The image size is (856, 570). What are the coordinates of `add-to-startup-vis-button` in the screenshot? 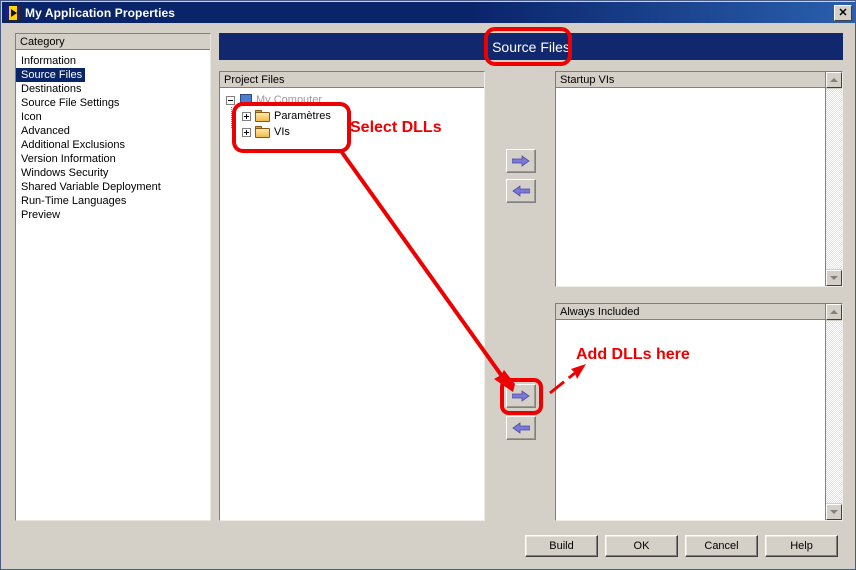 It's located at (521, 161).